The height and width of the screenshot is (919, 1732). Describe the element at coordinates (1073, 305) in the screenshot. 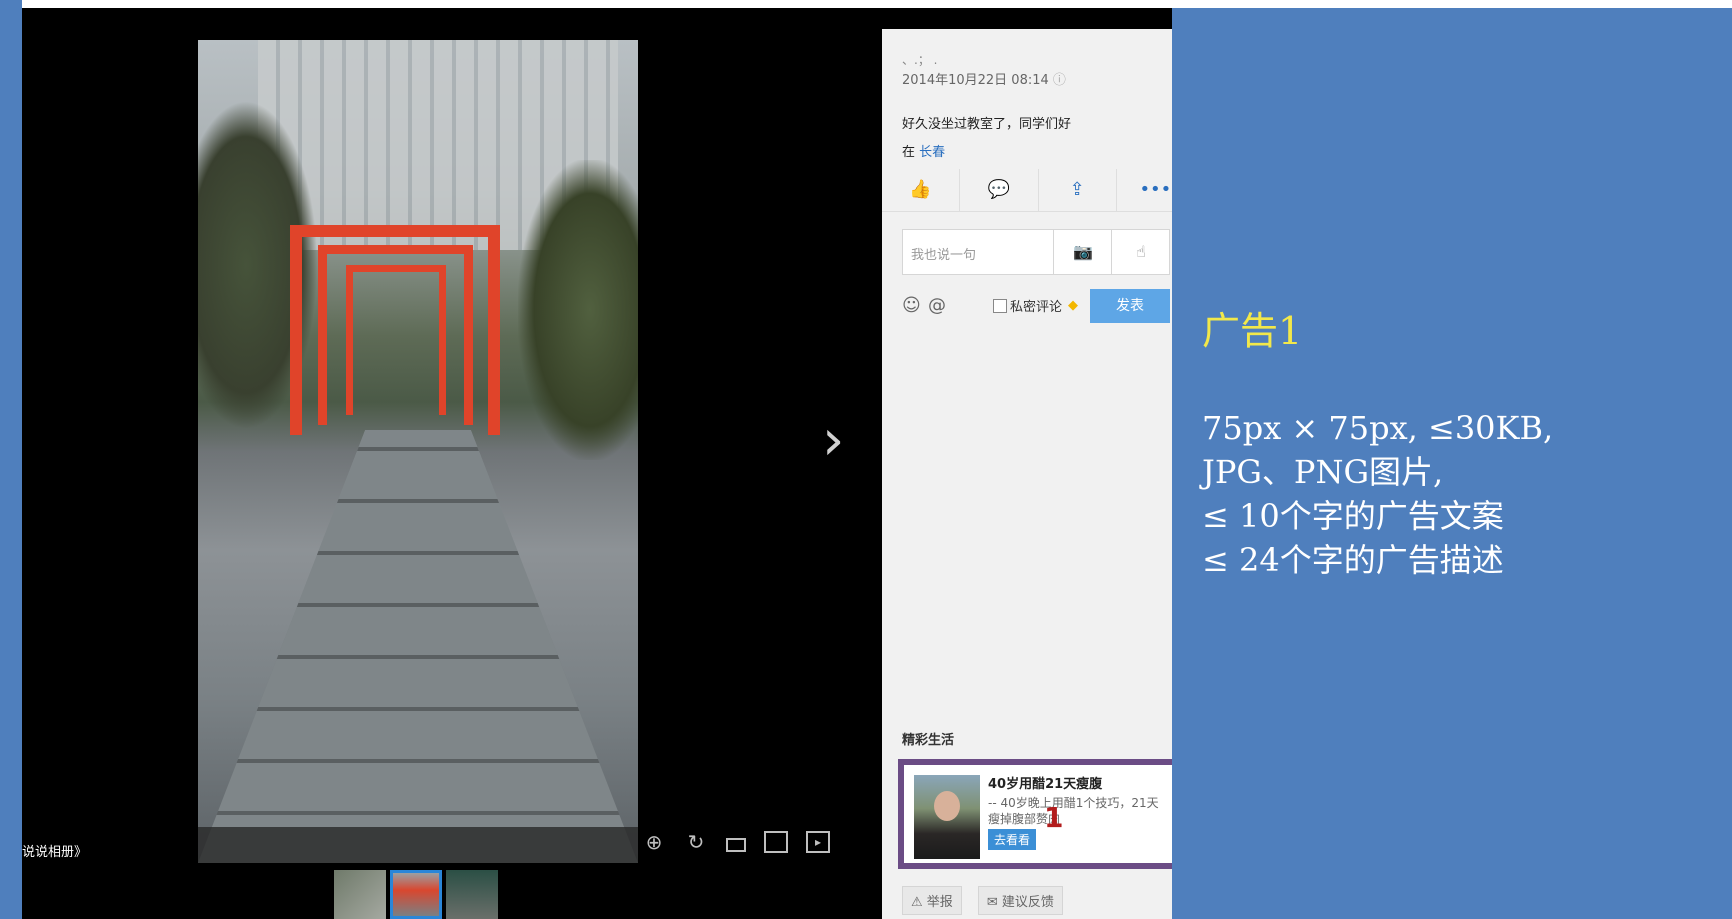

I see `vip-diamond-icon: ◆` at that location.